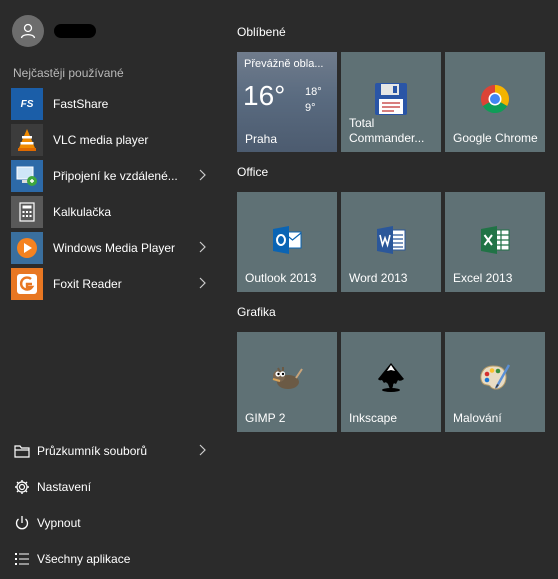 The image size is (558, 579). I want to click on word-icon, so click(391, 240).